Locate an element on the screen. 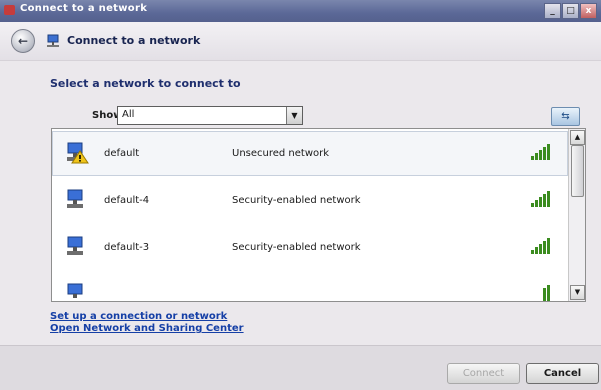 Image resolution: width=601 pixels, height=390 pixels. show-filter-value: All is located at coordinates (128, 114).